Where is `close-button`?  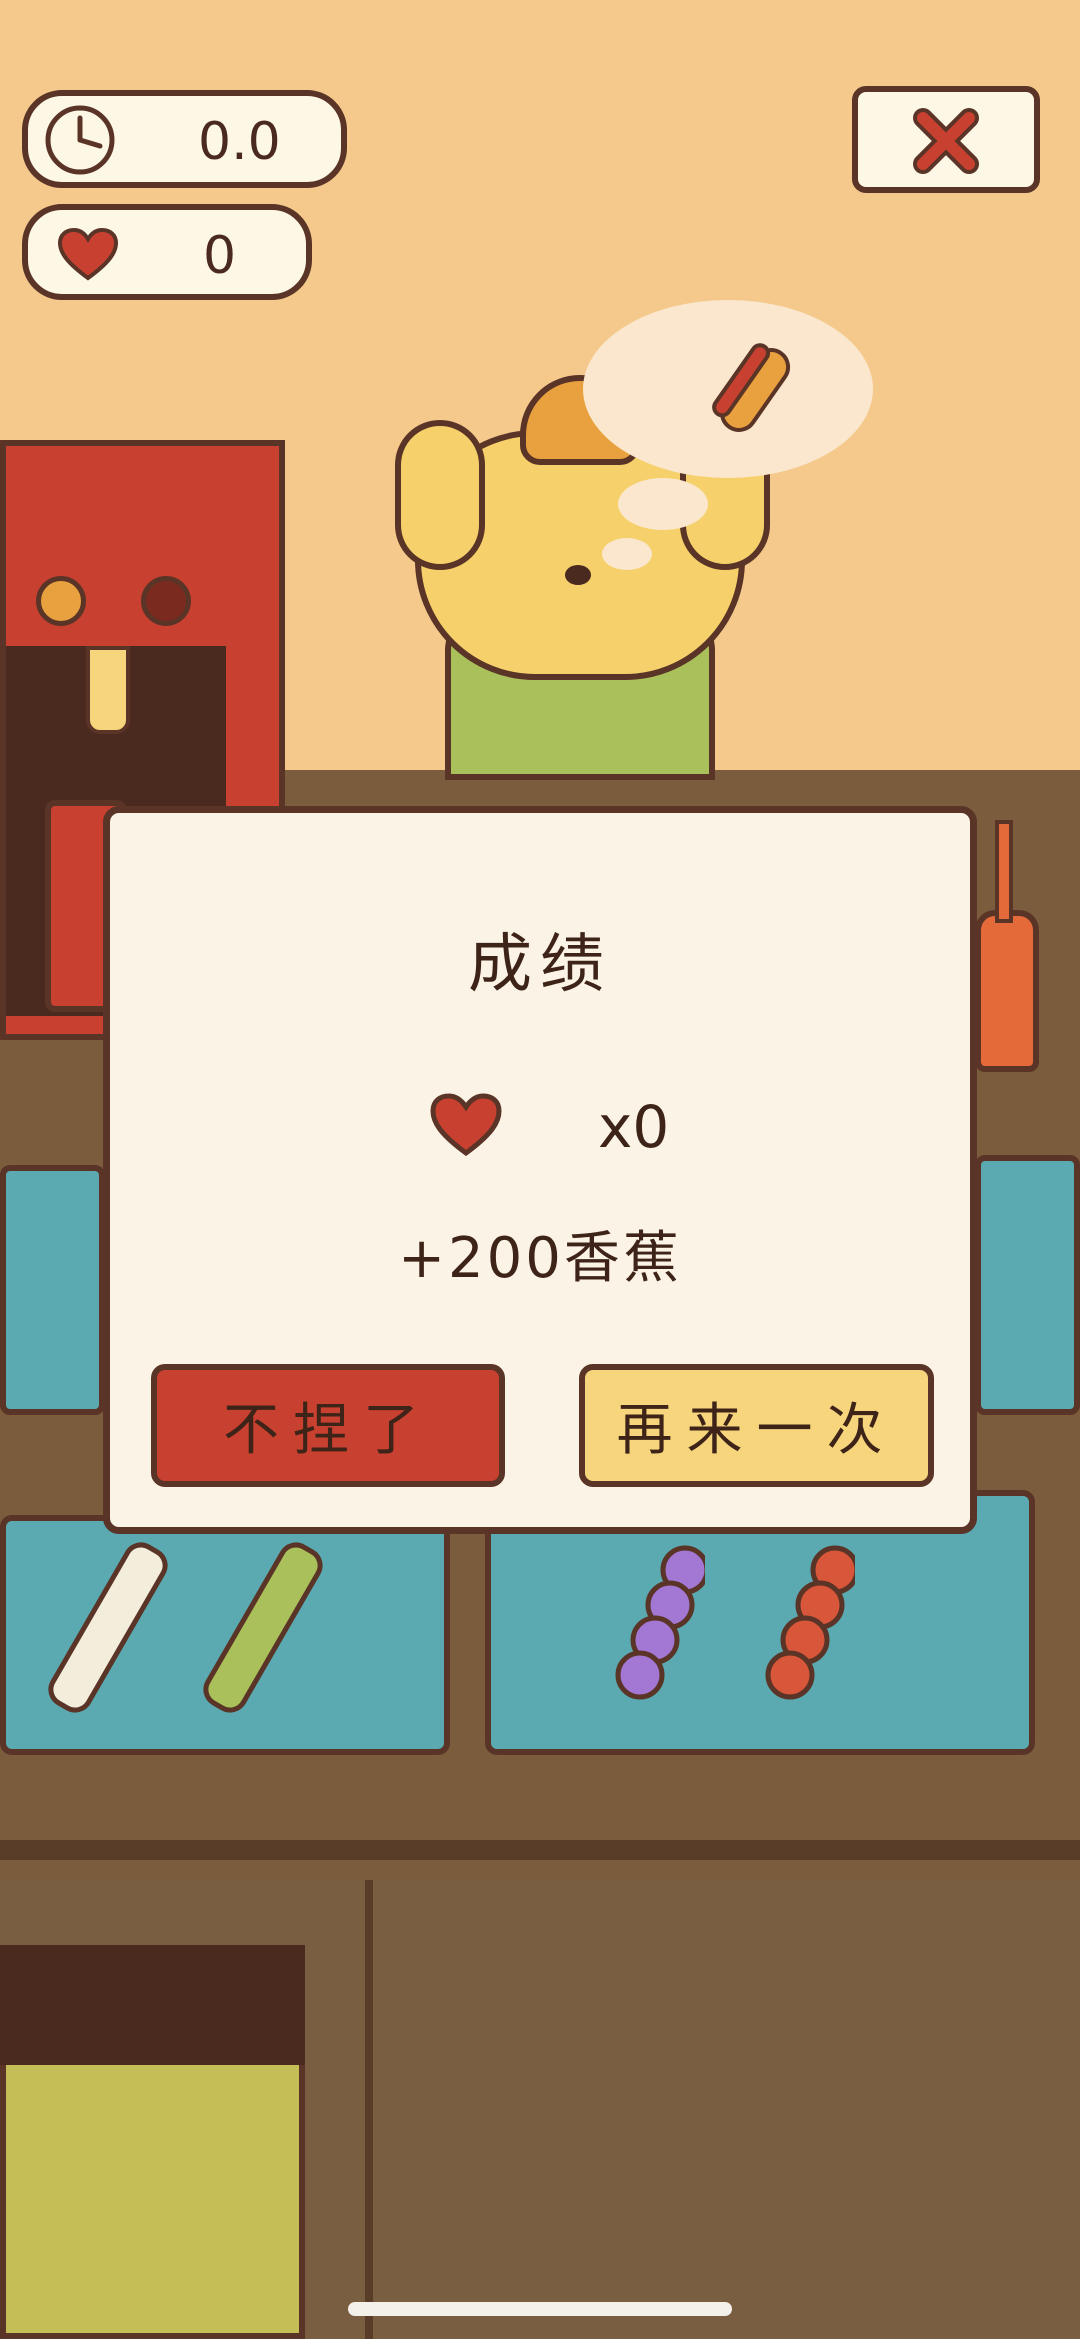
close-button is located at coordinates (946, 139).